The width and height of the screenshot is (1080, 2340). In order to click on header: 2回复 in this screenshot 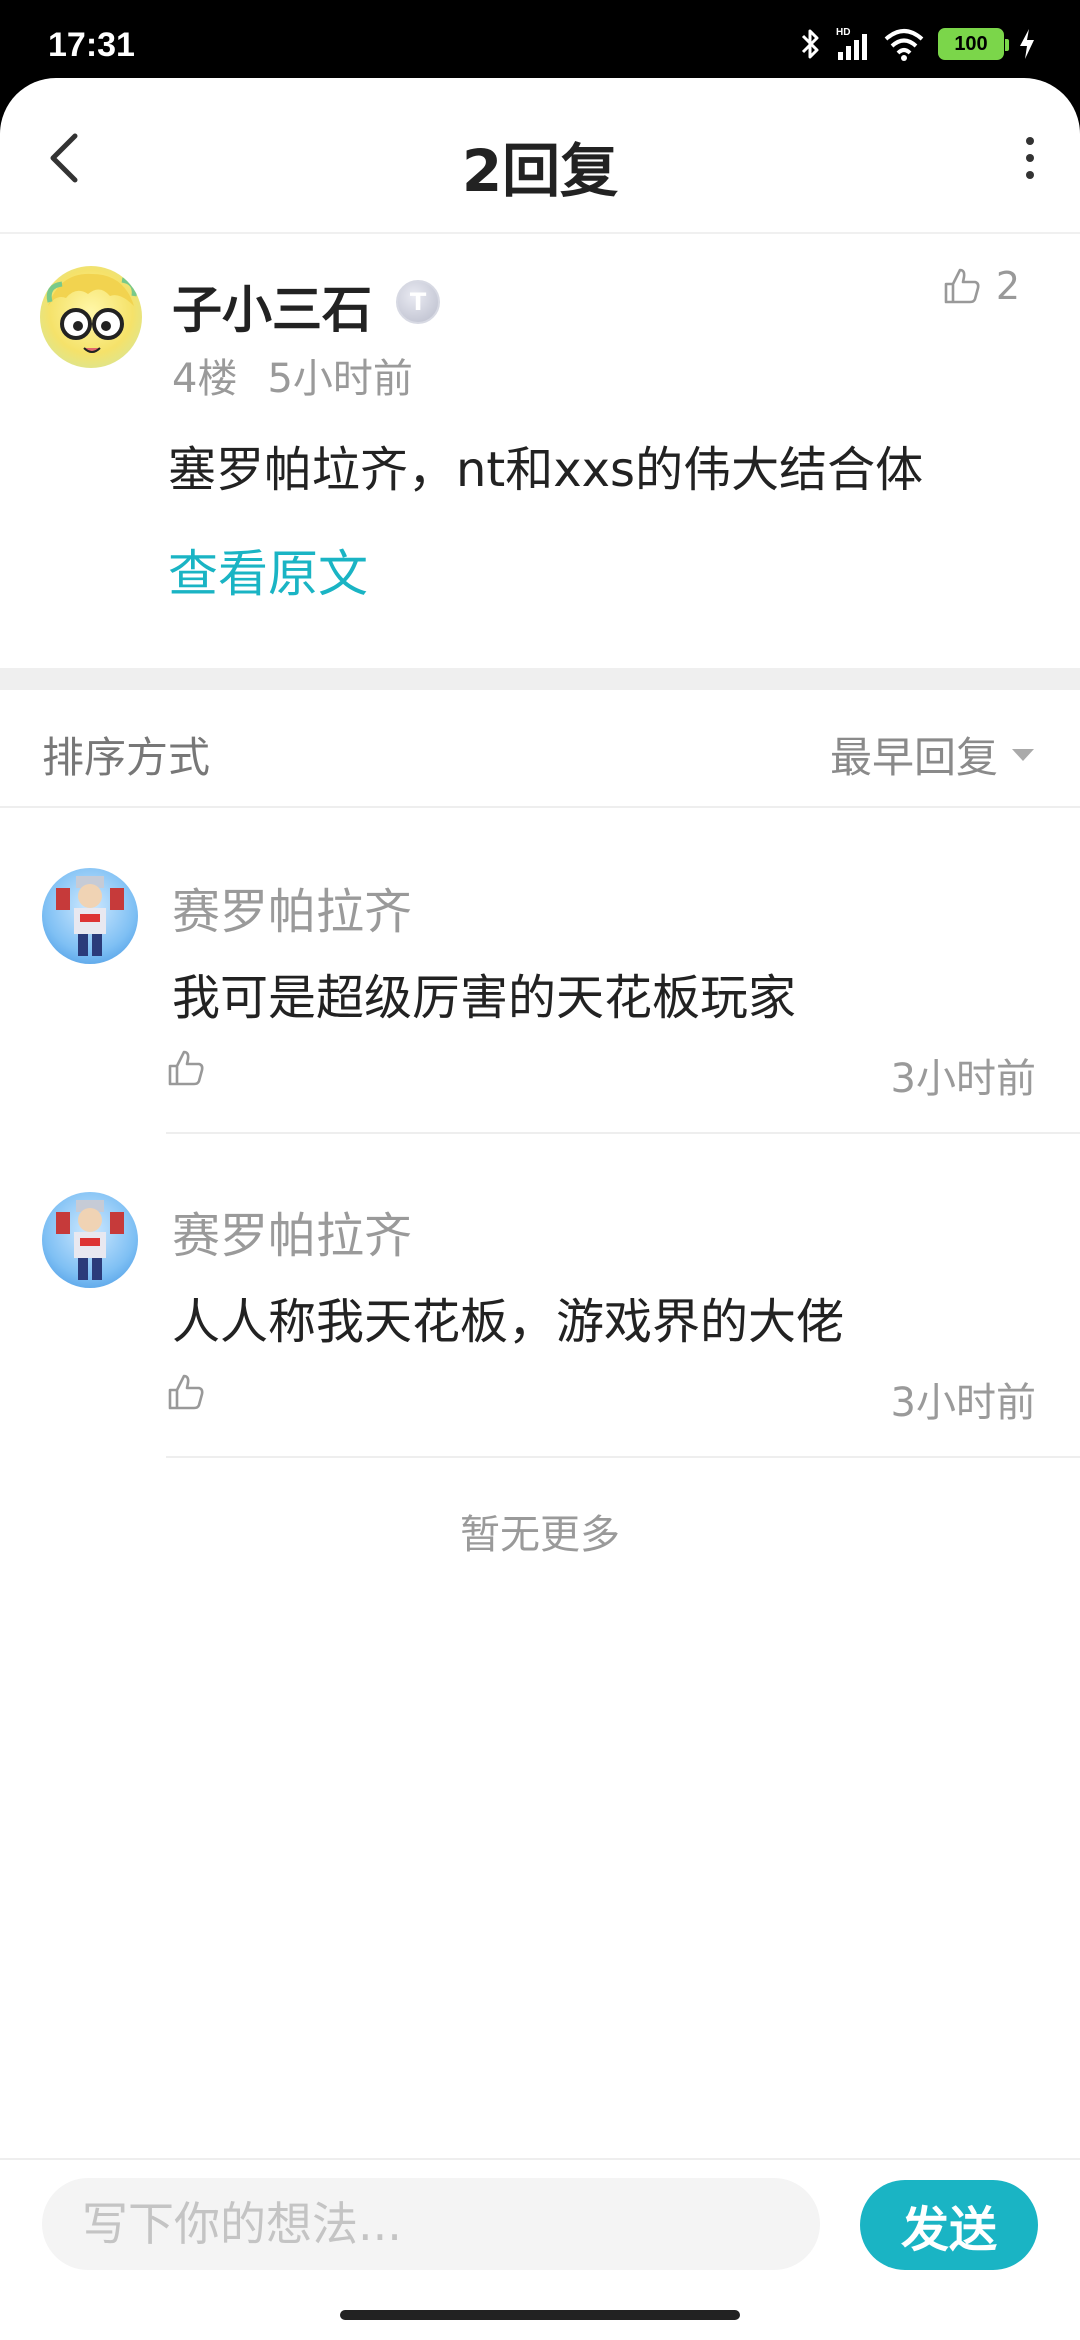, I will do `click(540, 156)`.